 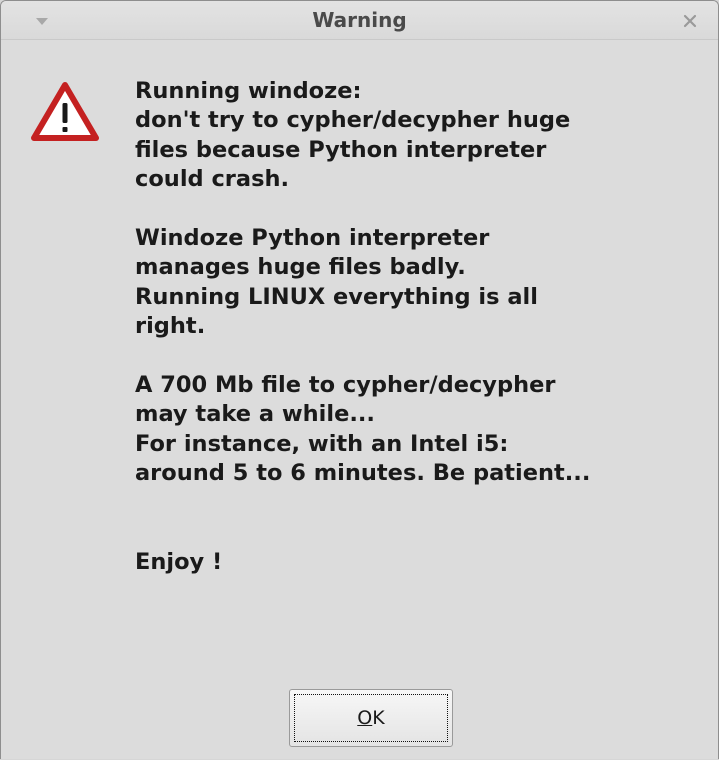 What do you see at coordinates (170, 326) in the screenshot?
I see `message-line: right.` at bounding box center [170, 326].